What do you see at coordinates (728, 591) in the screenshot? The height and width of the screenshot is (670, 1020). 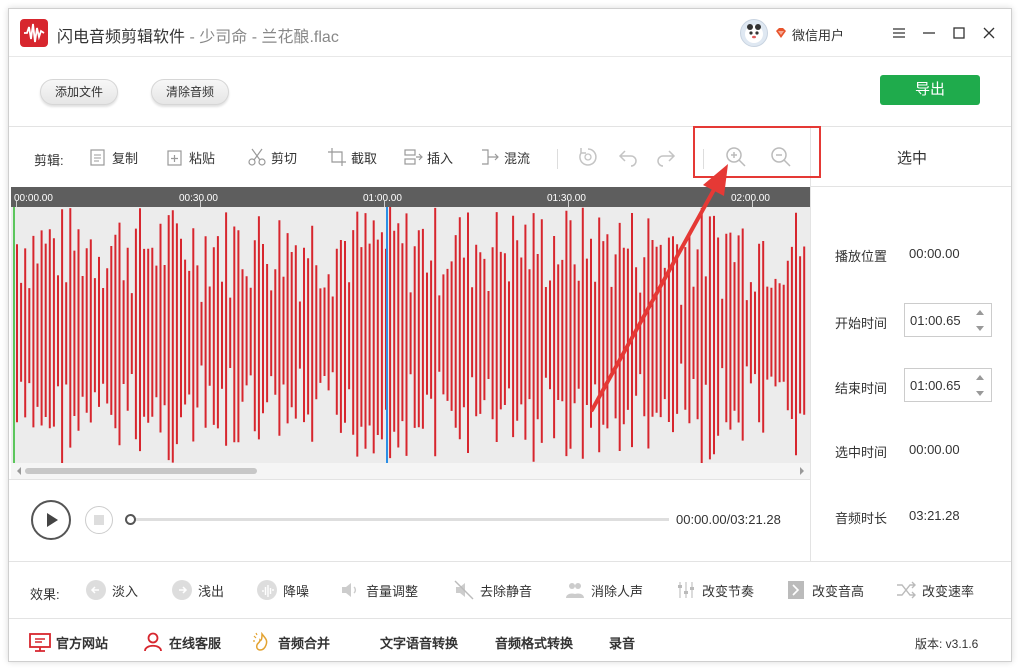 I see `change-tempo-label: 改变节奏` at bounding box center [728, 591].